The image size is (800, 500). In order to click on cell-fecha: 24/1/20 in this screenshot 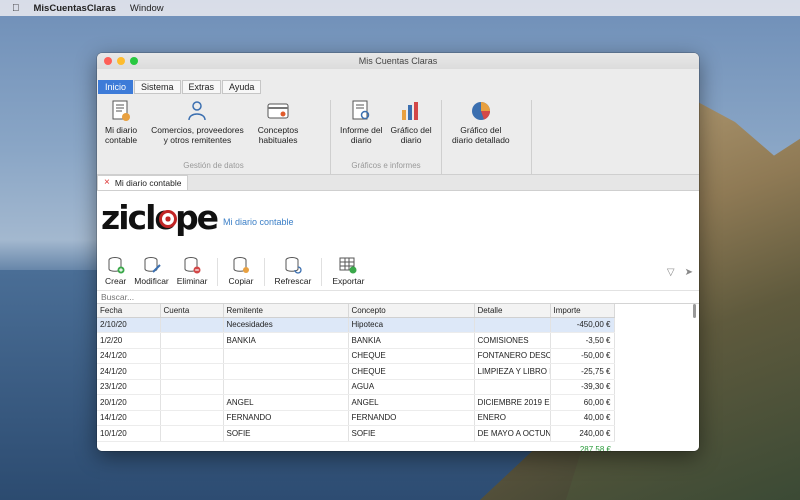, I will do `click(129, 371)`.